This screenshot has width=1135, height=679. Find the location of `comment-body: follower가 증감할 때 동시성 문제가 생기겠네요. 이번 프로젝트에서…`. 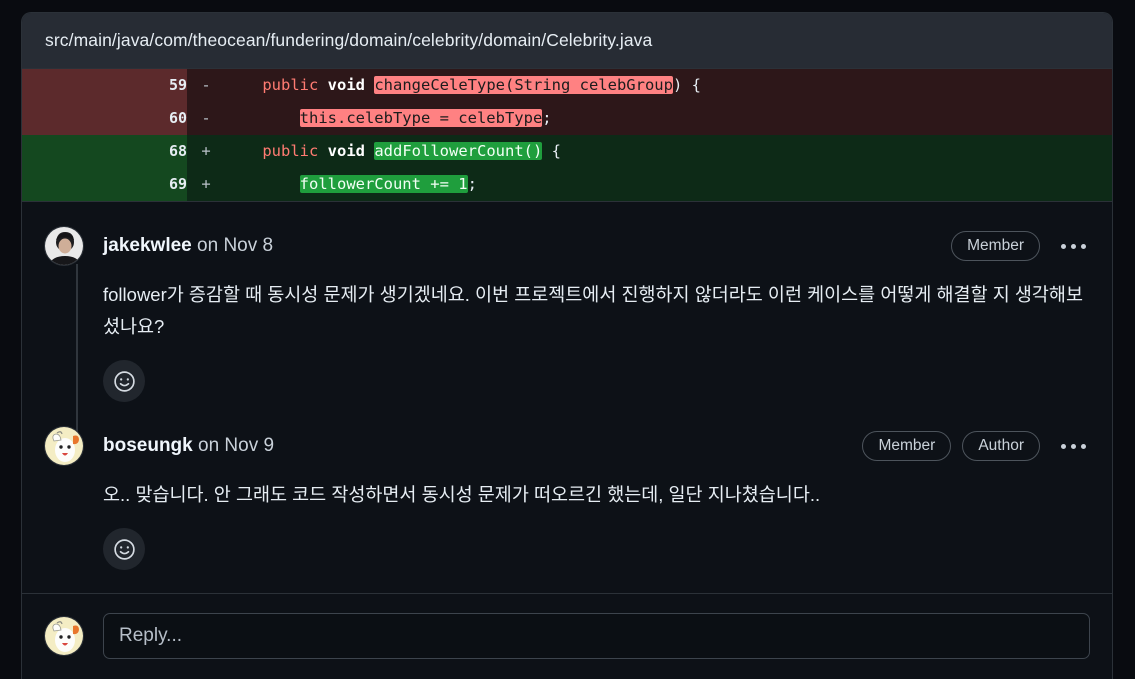

comment-body: follower가 증감할 때 동시성 문제가 생기겠네요. 이번 프로젝트에서… is located at coordinates (593, 310).